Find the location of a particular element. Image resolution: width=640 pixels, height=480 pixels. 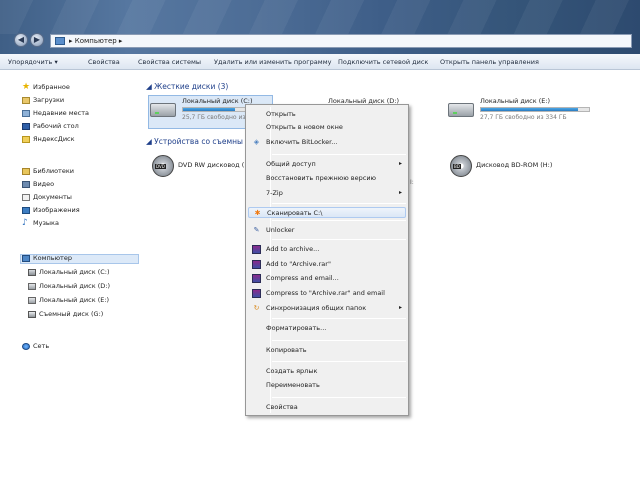

dvd-drive: DVD DVD RW дисковод ( is located at coordinates (196, 168).